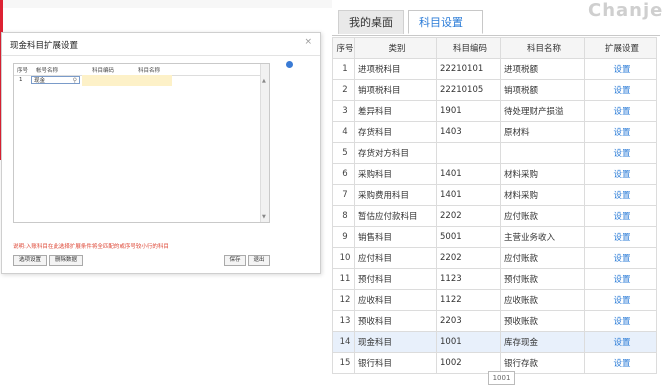  Describe the element at coordinates (395, 174) in the screenshot. I see `cell-category: 采购科目` at that location.